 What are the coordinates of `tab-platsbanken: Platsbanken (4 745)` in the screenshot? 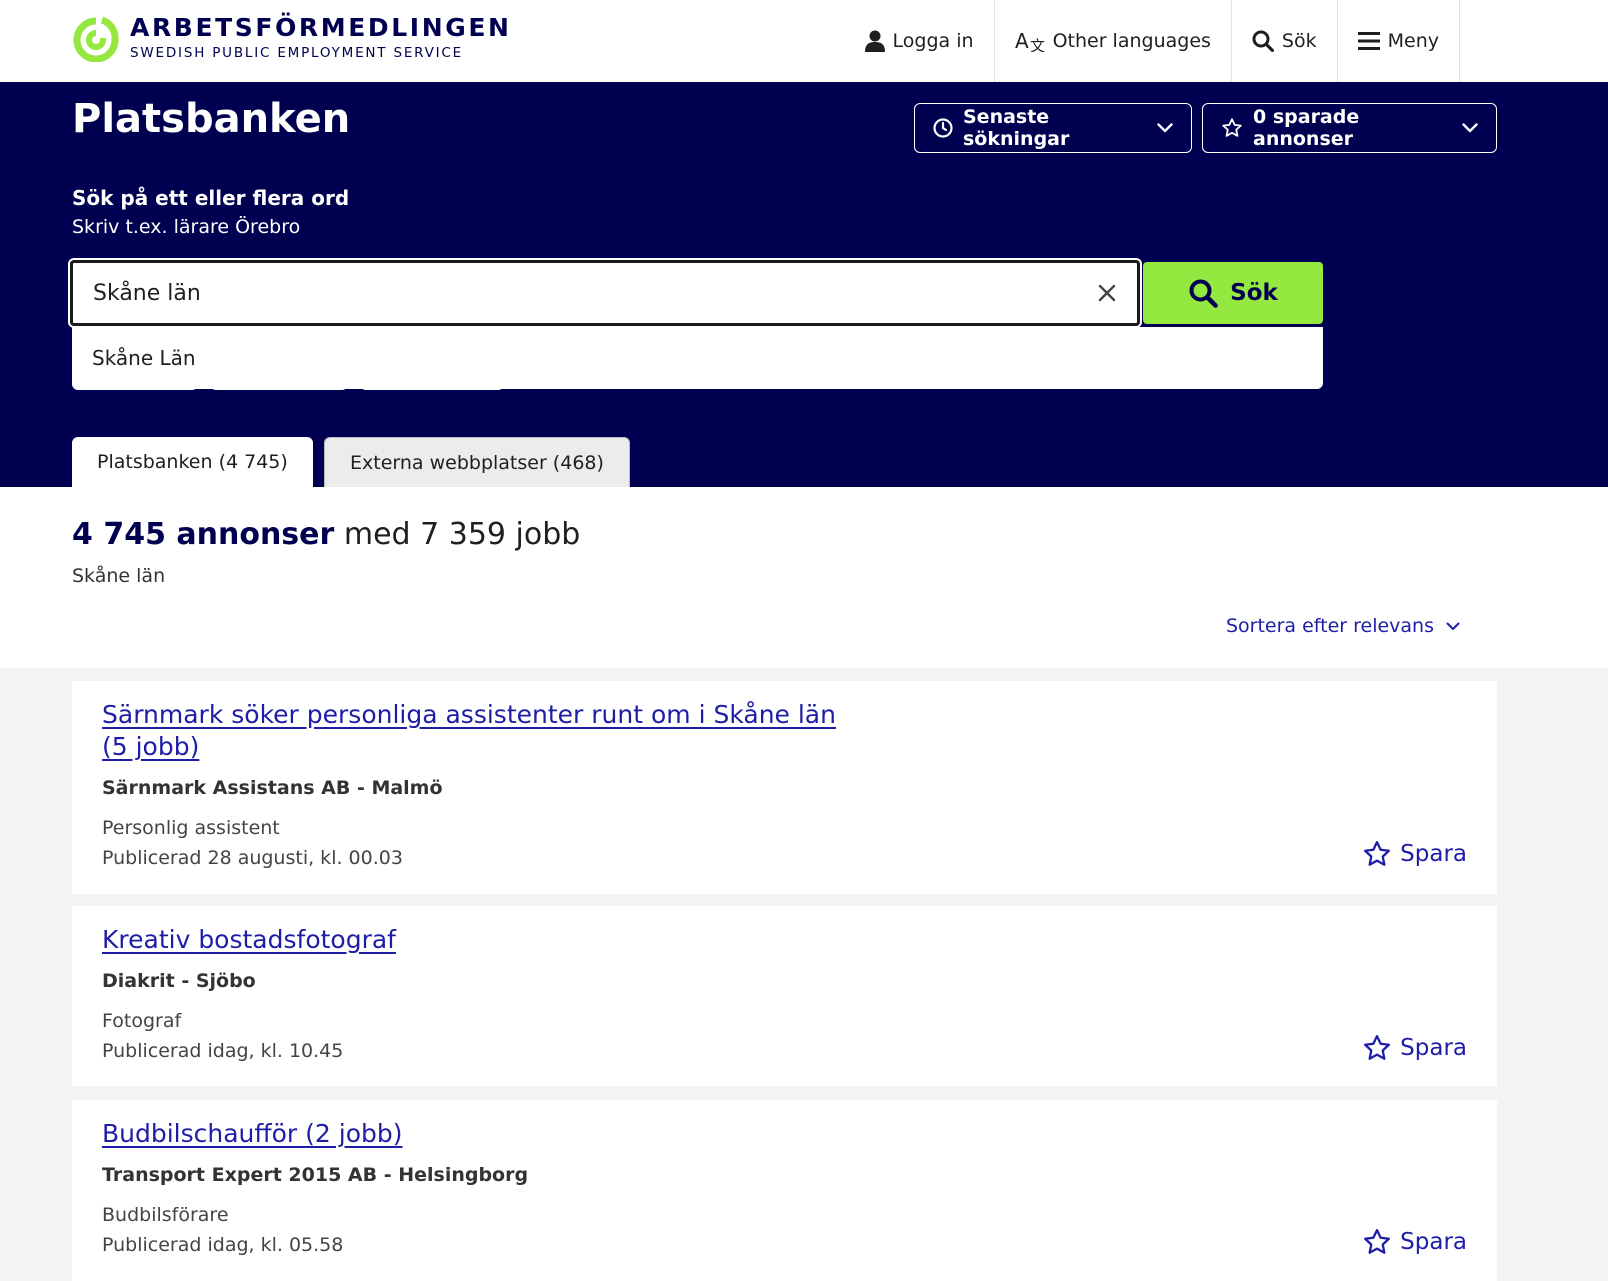 It's located at (192, 462).